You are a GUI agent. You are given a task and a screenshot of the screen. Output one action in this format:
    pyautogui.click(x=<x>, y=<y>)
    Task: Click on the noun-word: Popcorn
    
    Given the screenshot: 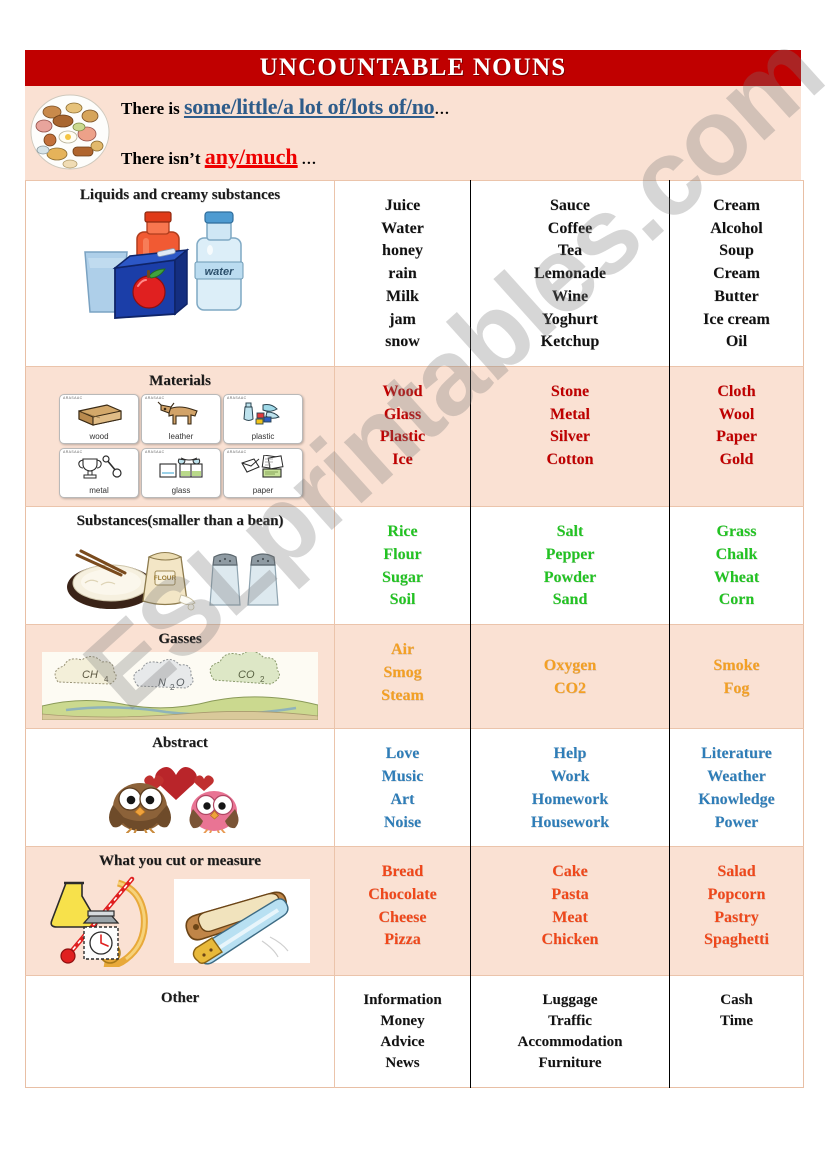 What is the action you would take?
    pyautogui.click(x=736, y=894)
    